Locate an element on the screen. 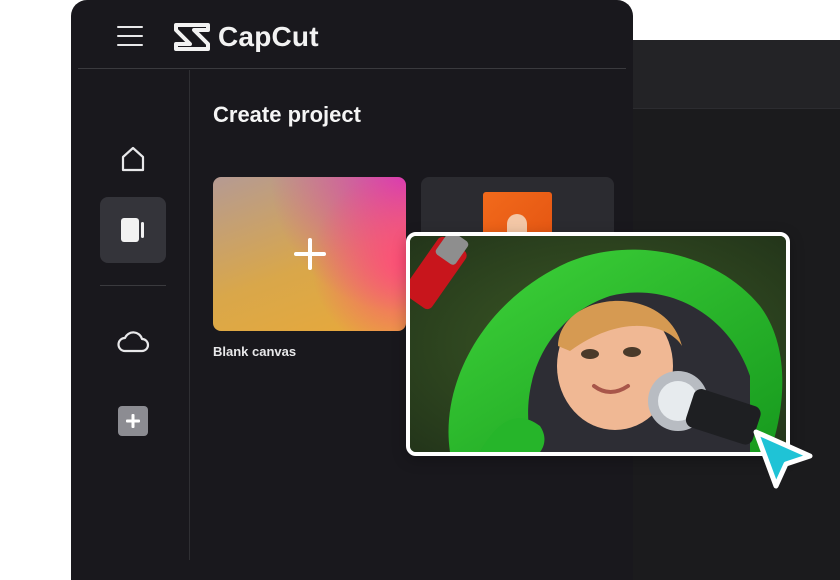  sidebar-item-cloud is located at coordinates (133, 342).